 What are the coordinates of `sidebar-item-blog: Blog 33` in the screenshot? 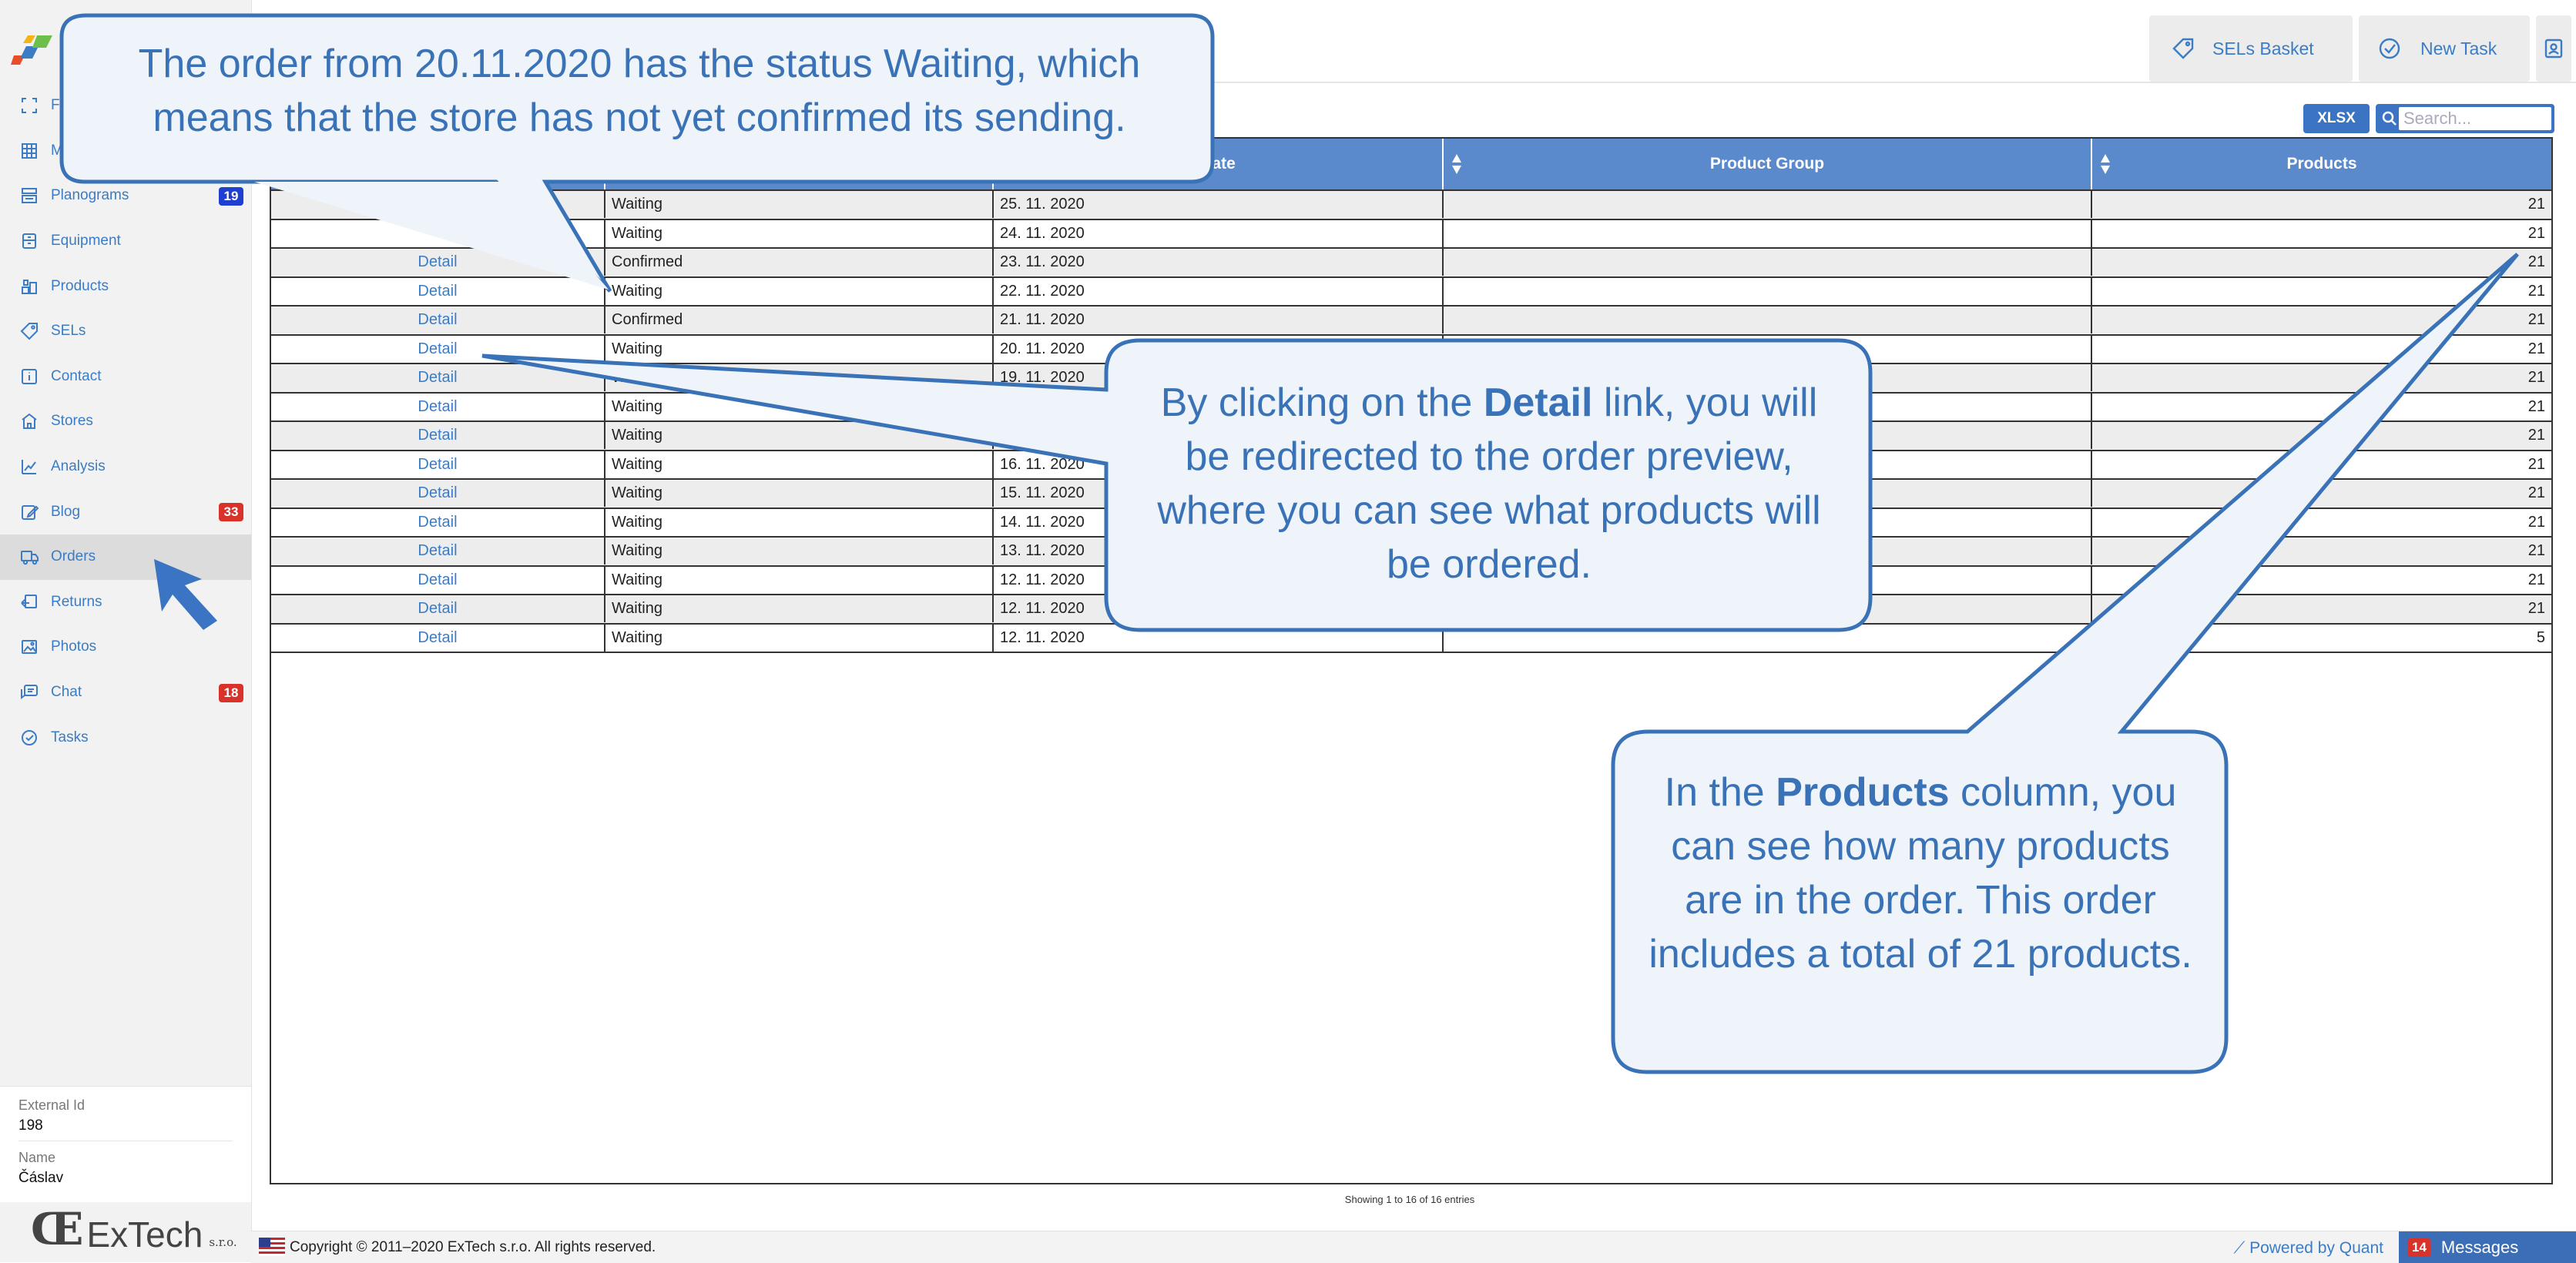 It's located at (125, 511).